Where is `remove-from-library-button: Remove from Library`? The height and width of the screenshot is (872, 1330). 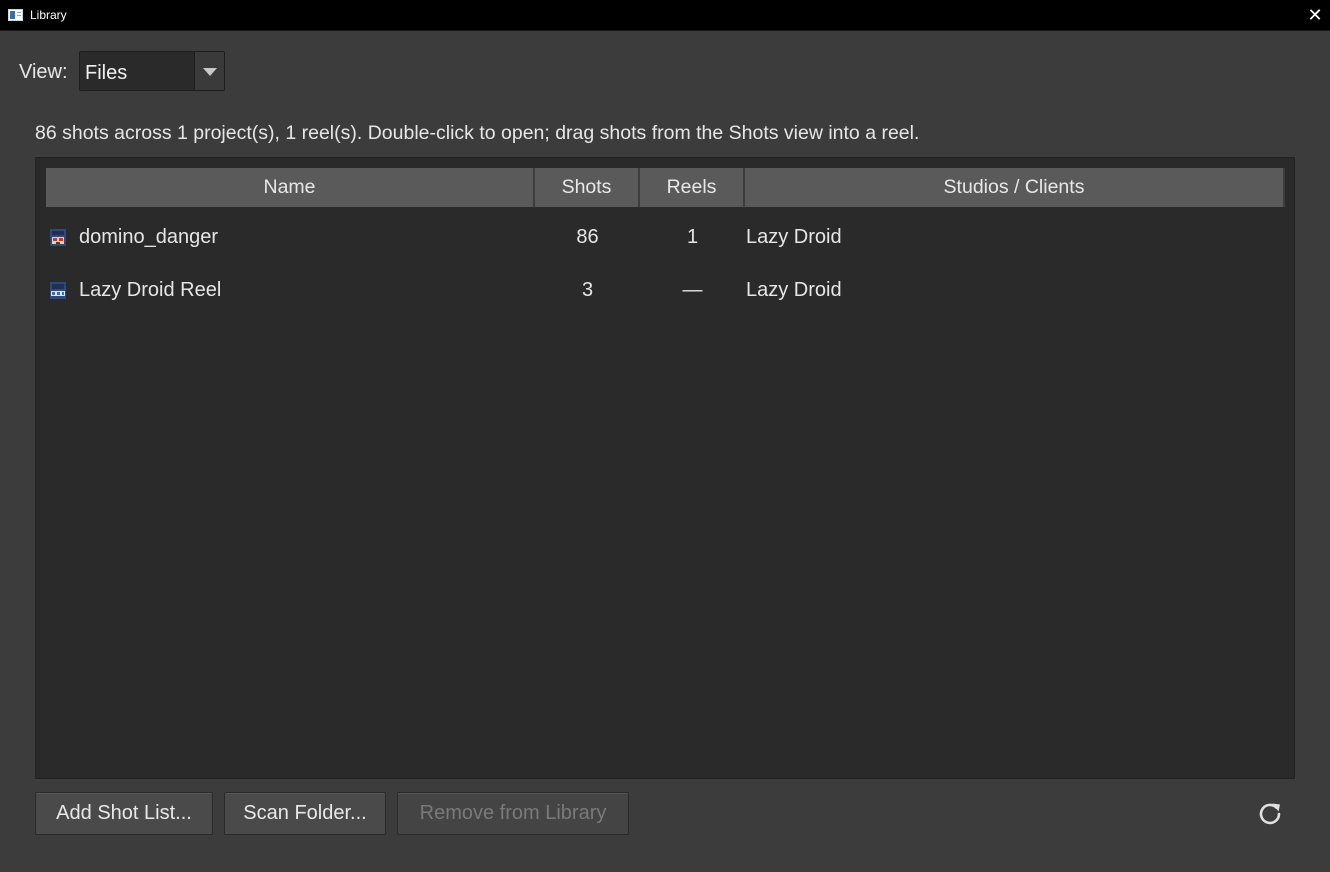
remove-from-library-button: Remove from Library is located at coordinates (513, 813).